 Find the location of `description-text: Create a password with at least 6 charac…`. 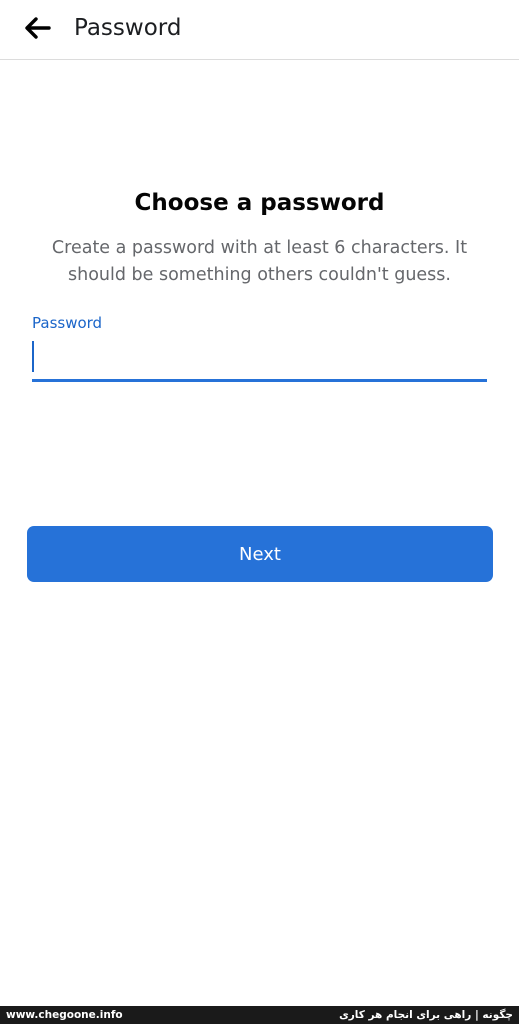

description-text: Create a password with at least 6 charac… is located at coordinates (259, 261).